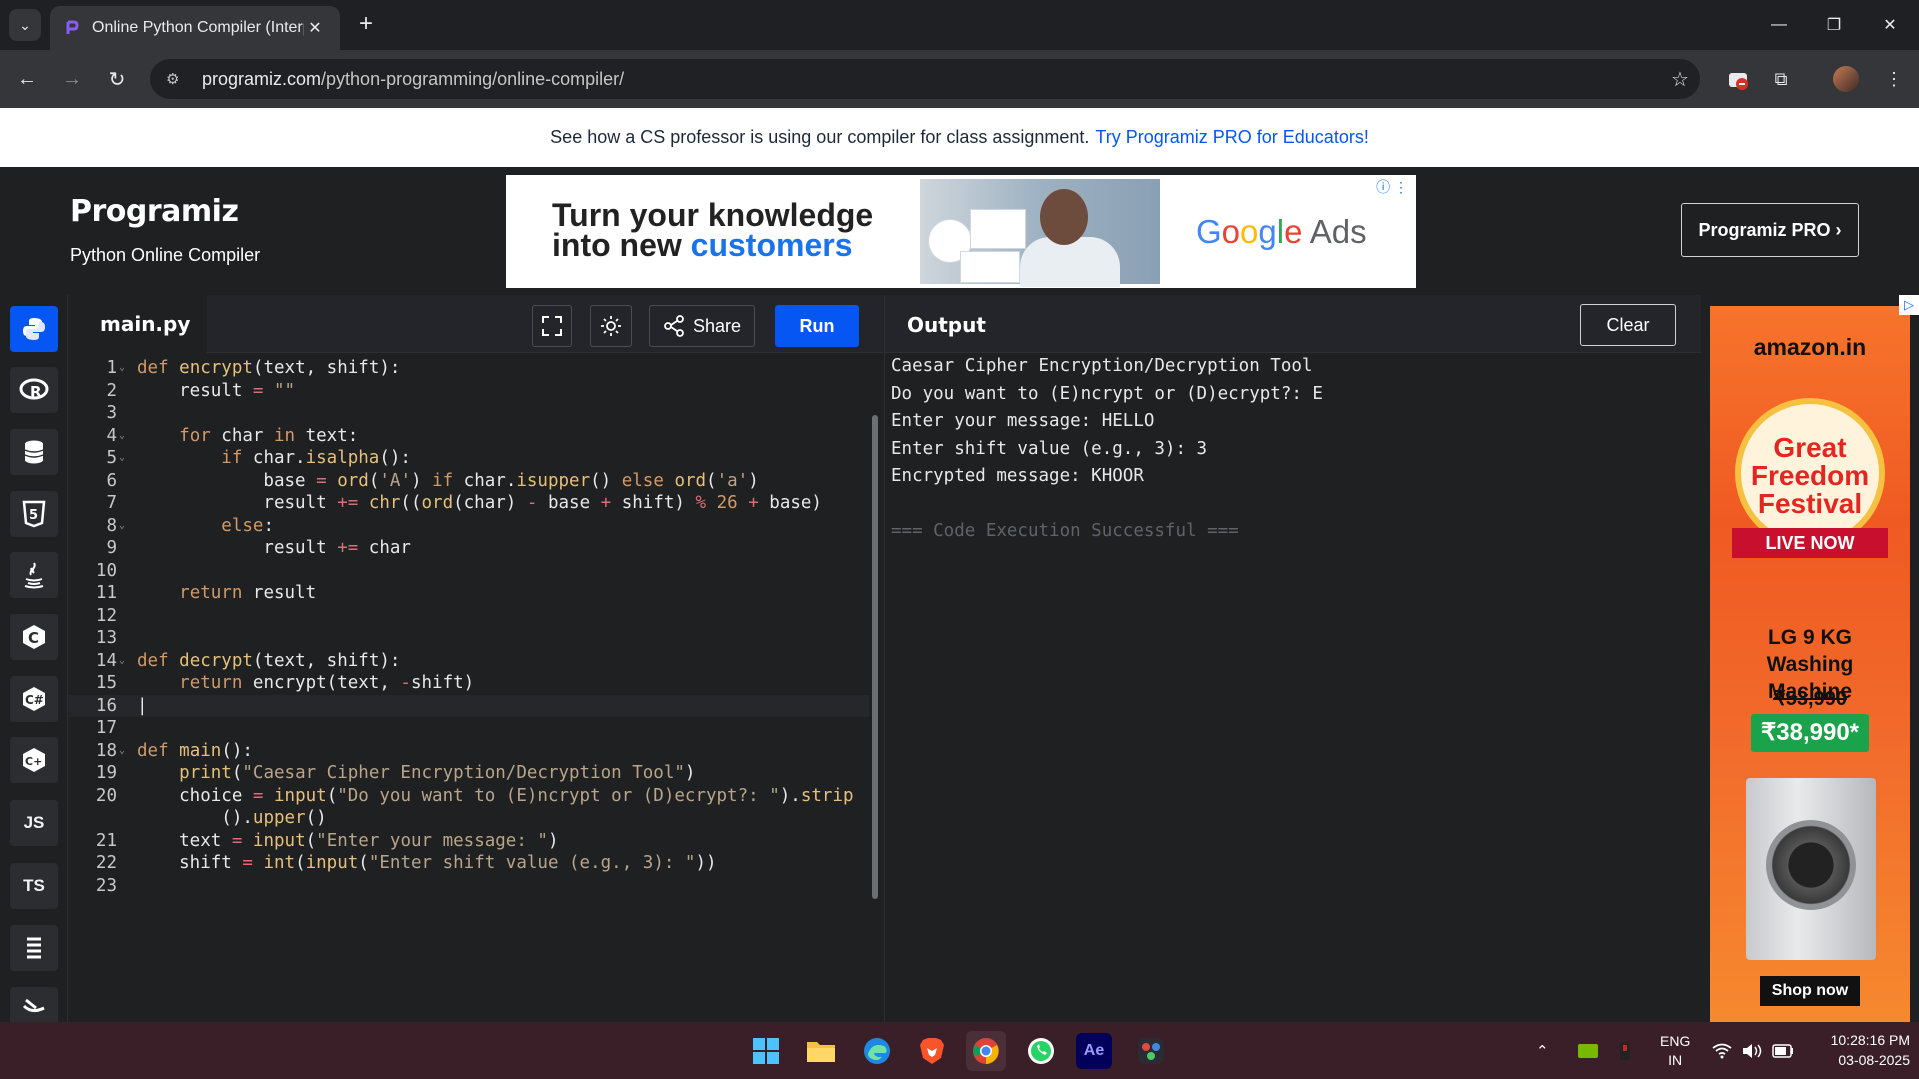 This screenshot has height=1079, width=1919. What do you see at coordinates (327, 840) in the screenshot?
I see `code-line: 21 text = input("Enter your message: ")` at bounding box center [327, 840].